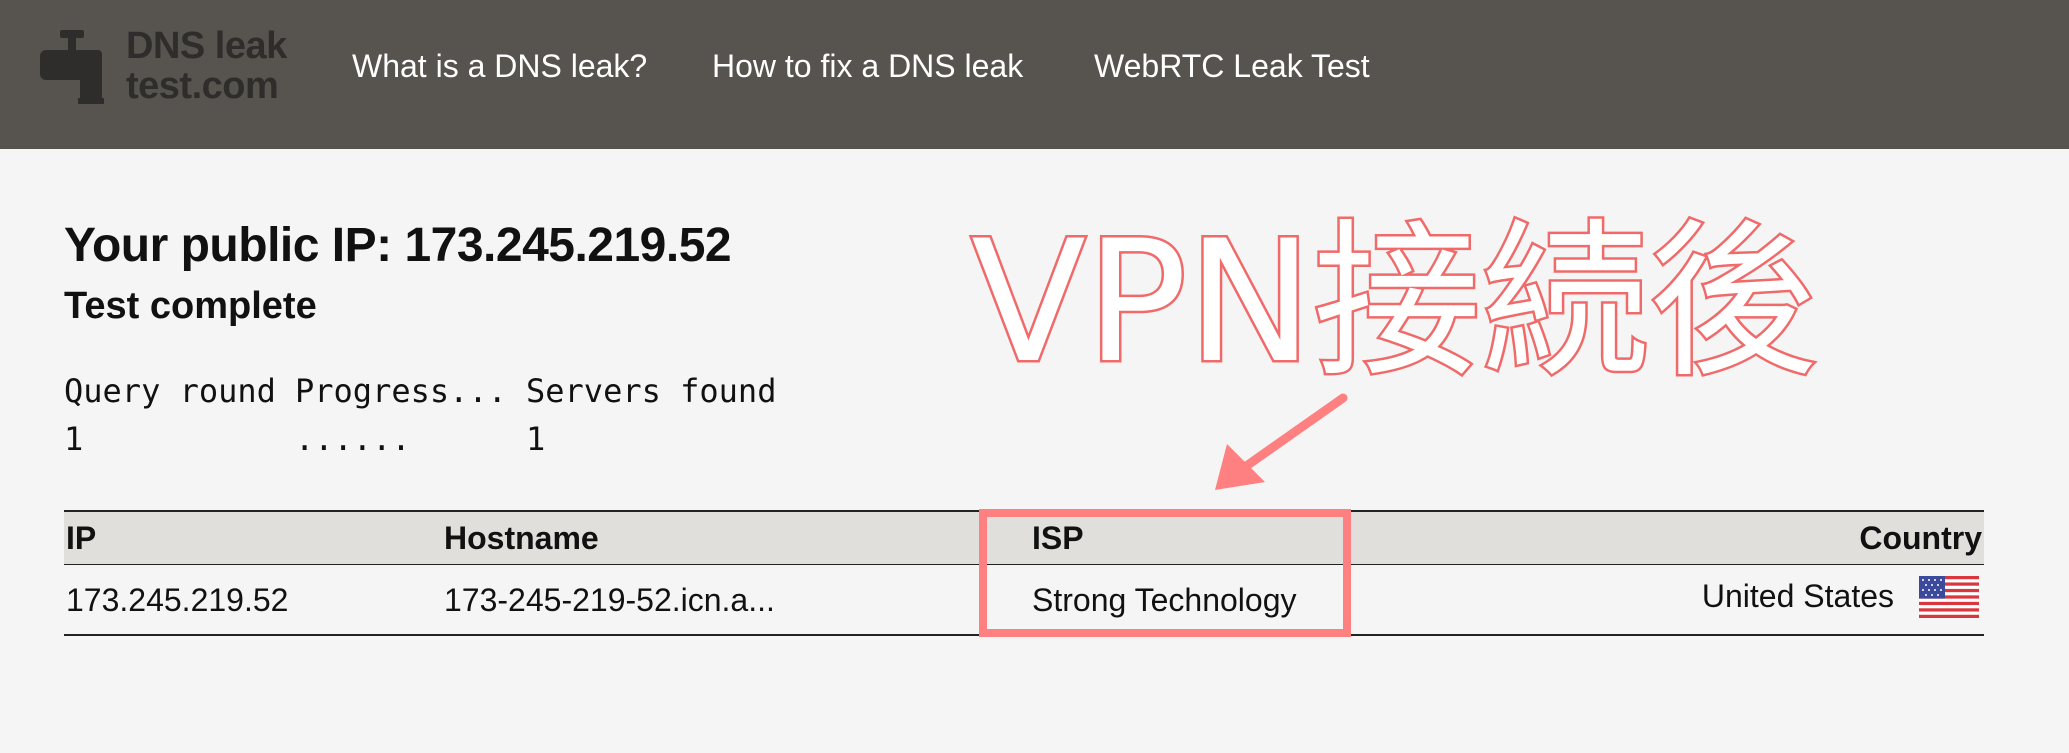 Image resolution: width=2069 pixels, height=753 pixels. I want to click on query-round-value: 1, so click(74, 439).